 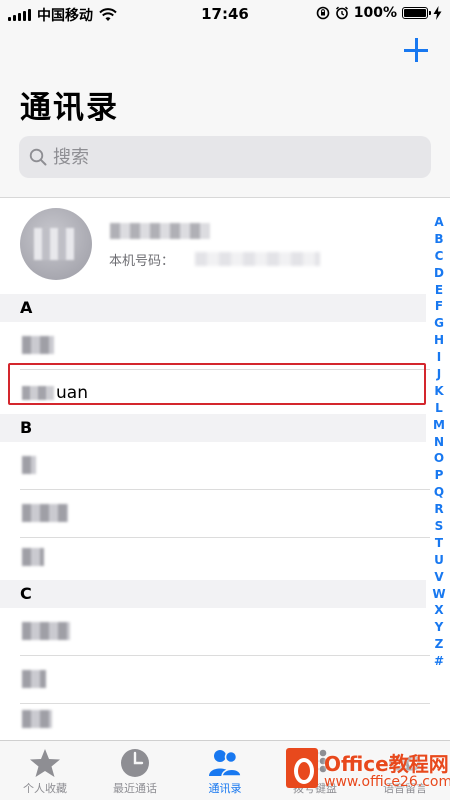 I want to click on star-icon, so click(x=45, y=763).